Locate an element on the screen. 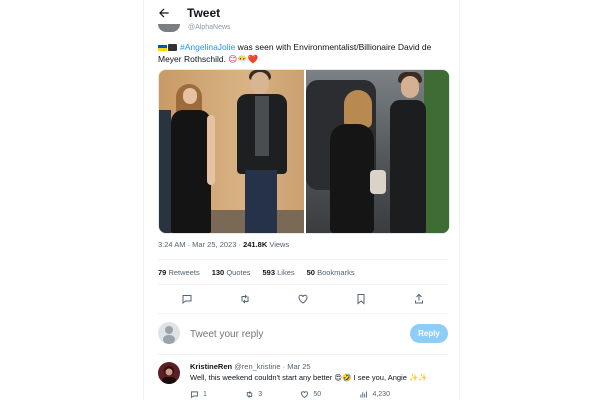  views-label: Views is located at coordinates (279, 244).